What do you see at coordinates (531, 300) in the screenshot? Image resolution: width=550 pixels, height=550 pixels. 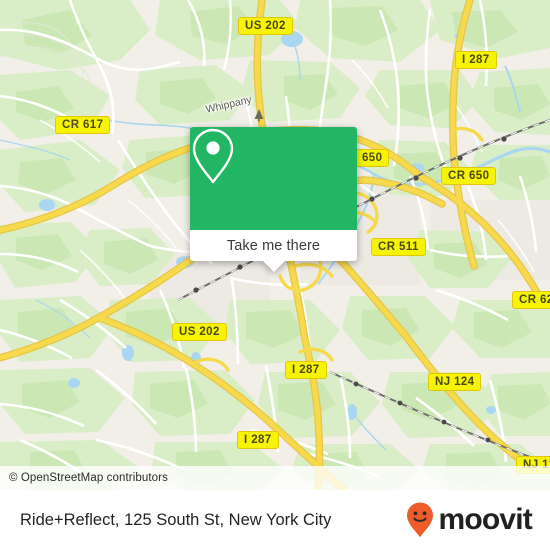 I see `road-shield-cr-623: CR 623` at bounding box center [531, 300].